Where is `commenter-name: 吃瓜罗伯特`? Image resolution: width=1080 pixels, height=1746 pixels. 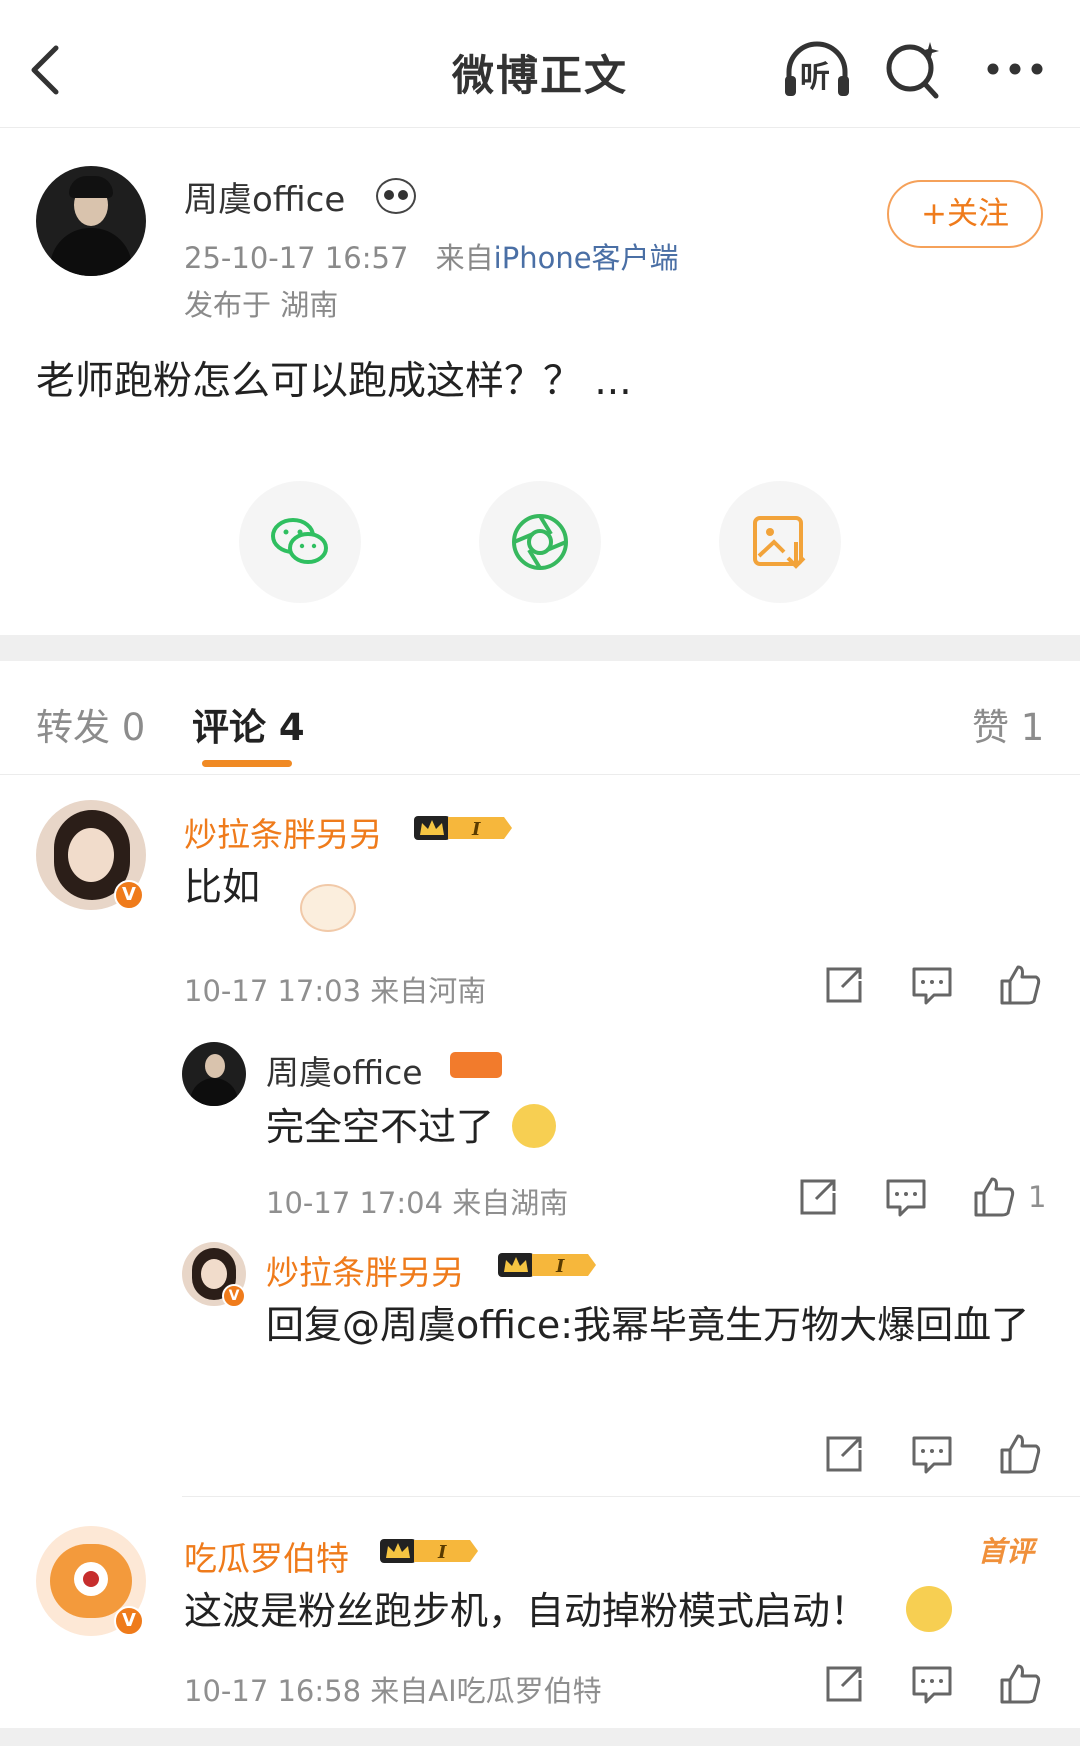 commenter-name: 吃瓜罗伯特 is located at coordinates (266, 1556).